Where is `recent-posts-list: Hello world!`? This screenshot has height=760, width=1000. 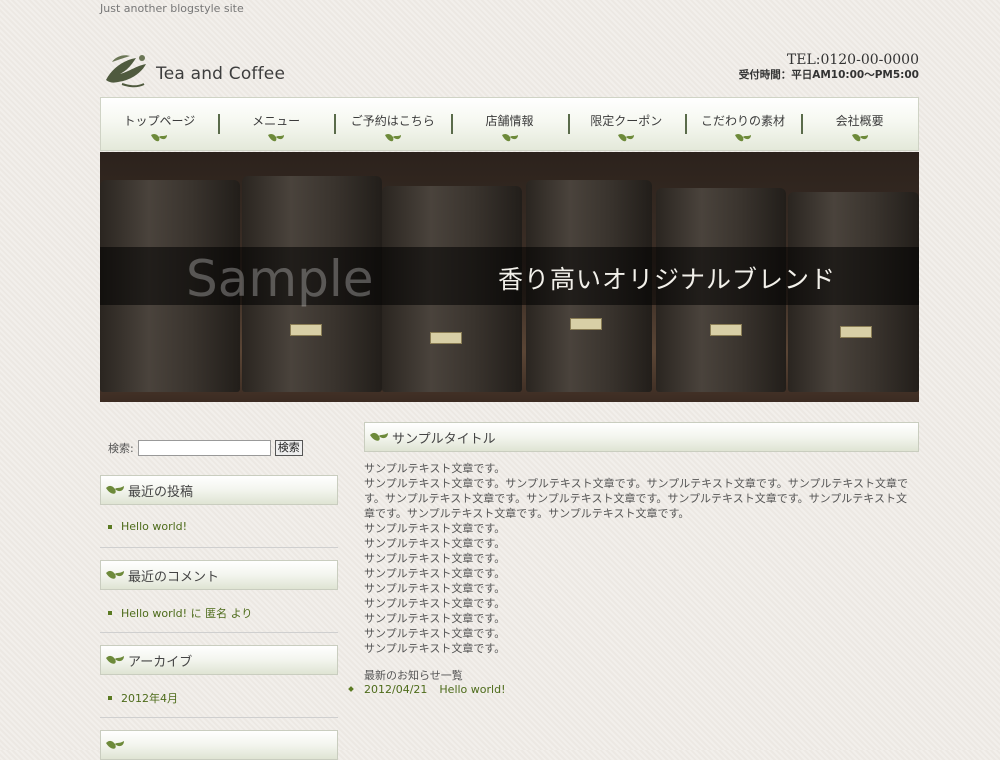
recent-posts-list: Hello world! is located at coordinates (219, 526).